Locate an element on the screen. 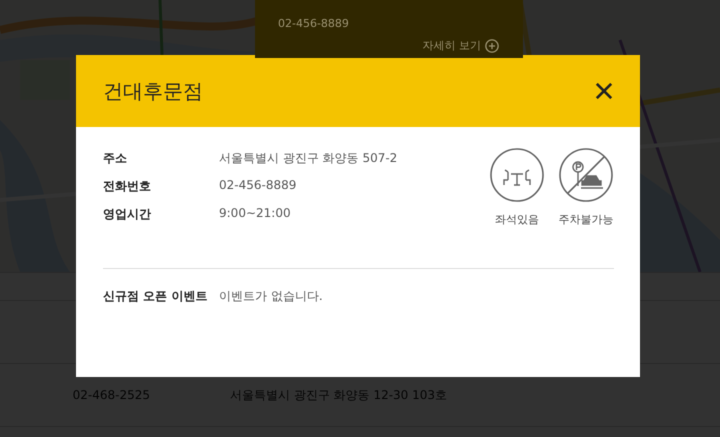 This screenshot has height=437, width=720. info-value: 02-456-8889 is located at coordinates (257, 186).